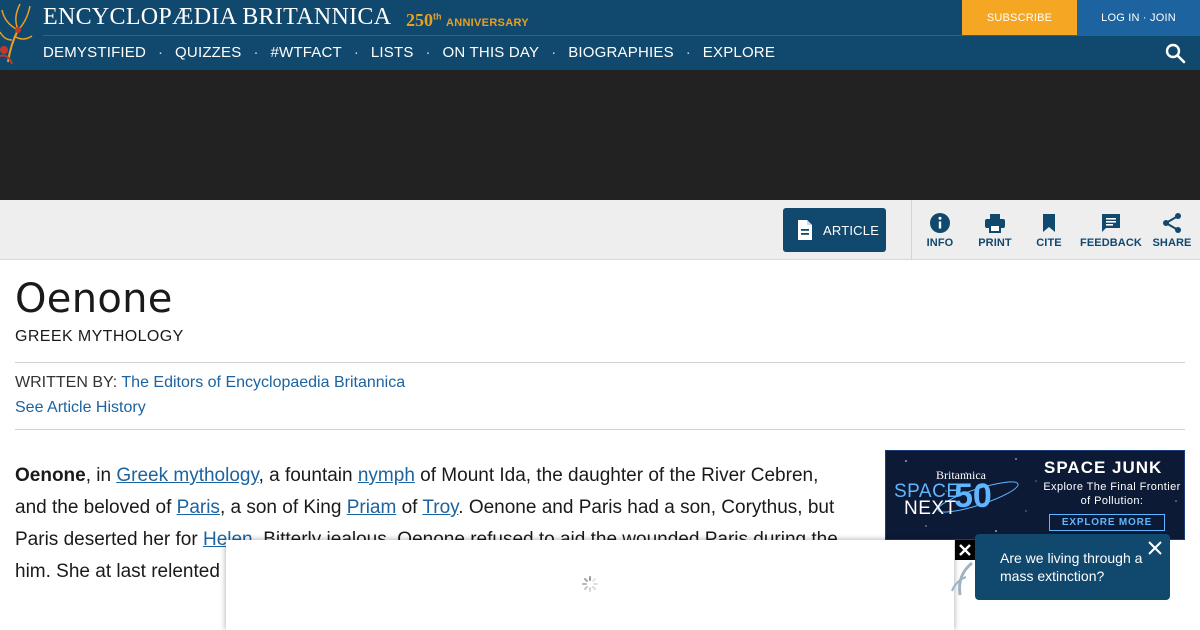 The image size is (1200, 630). I want to click on anniversary-word: ANNIVERSARY, so click(487, 23).